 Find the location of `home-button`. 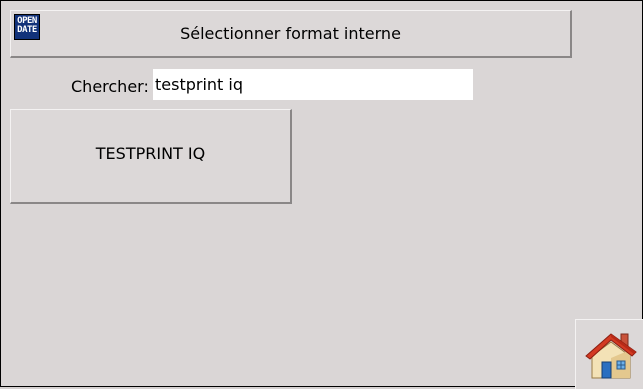

home-button is located at coordinates (609, 354).